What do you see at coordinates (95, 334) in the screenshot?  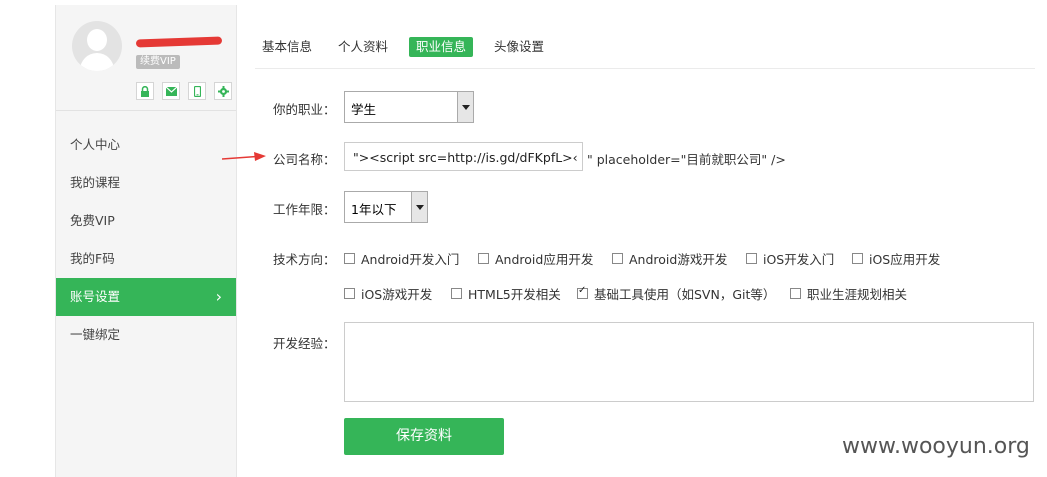 I see `sidebar-item-label: 一键绑定` at bounding box center [95, 334].